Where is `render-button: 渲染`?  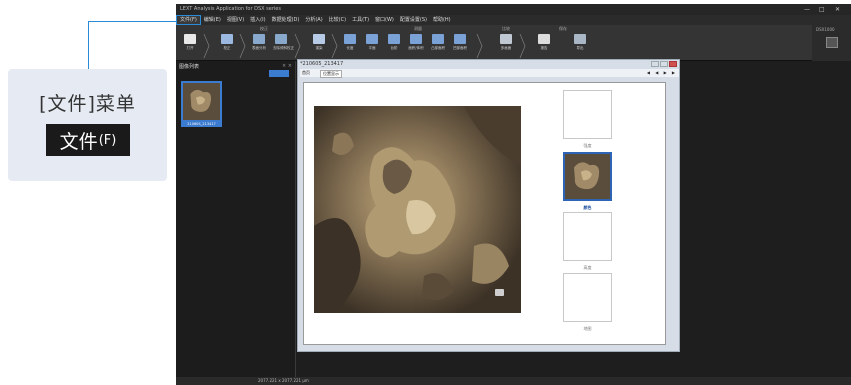
render-button: 渲染 is located at coordinates (319, 46).